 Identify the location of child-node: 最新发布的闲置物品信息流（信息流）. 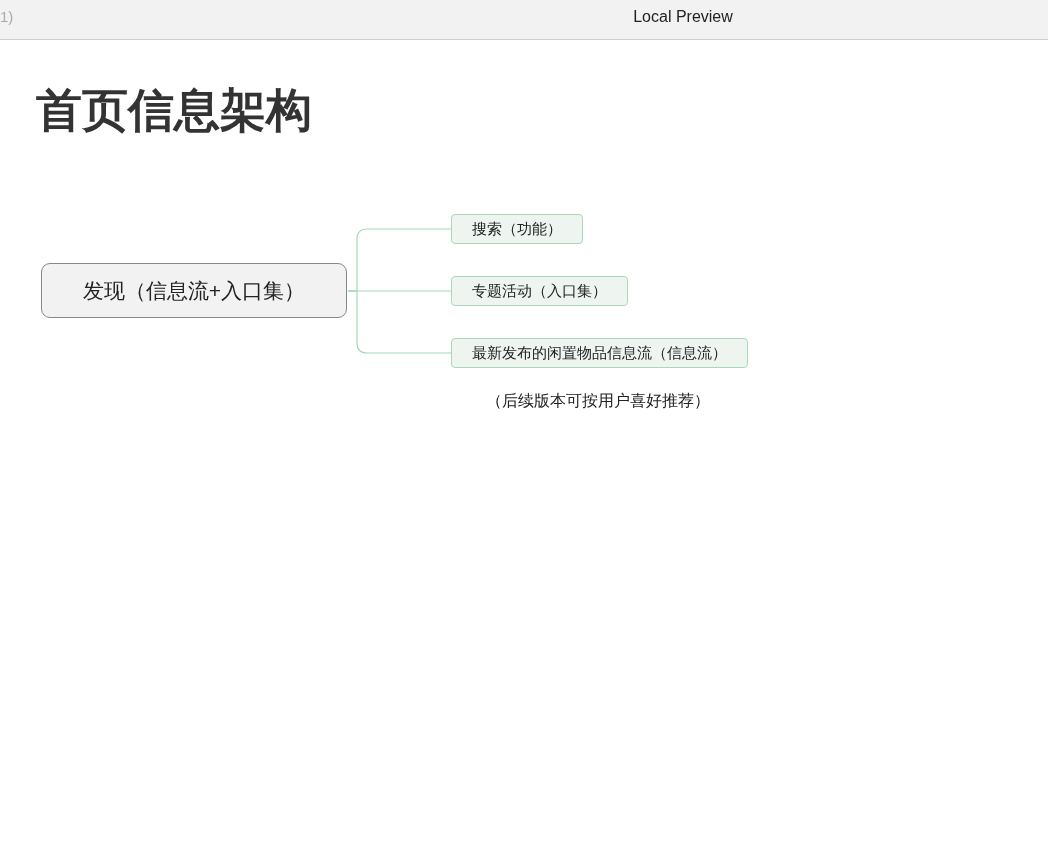
(599, 353).